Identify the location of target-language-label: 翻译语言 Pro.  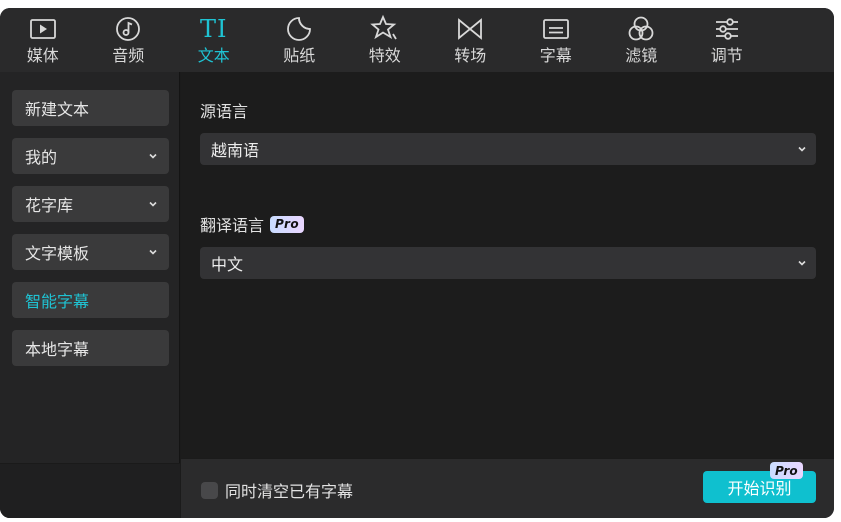
(252, 224).